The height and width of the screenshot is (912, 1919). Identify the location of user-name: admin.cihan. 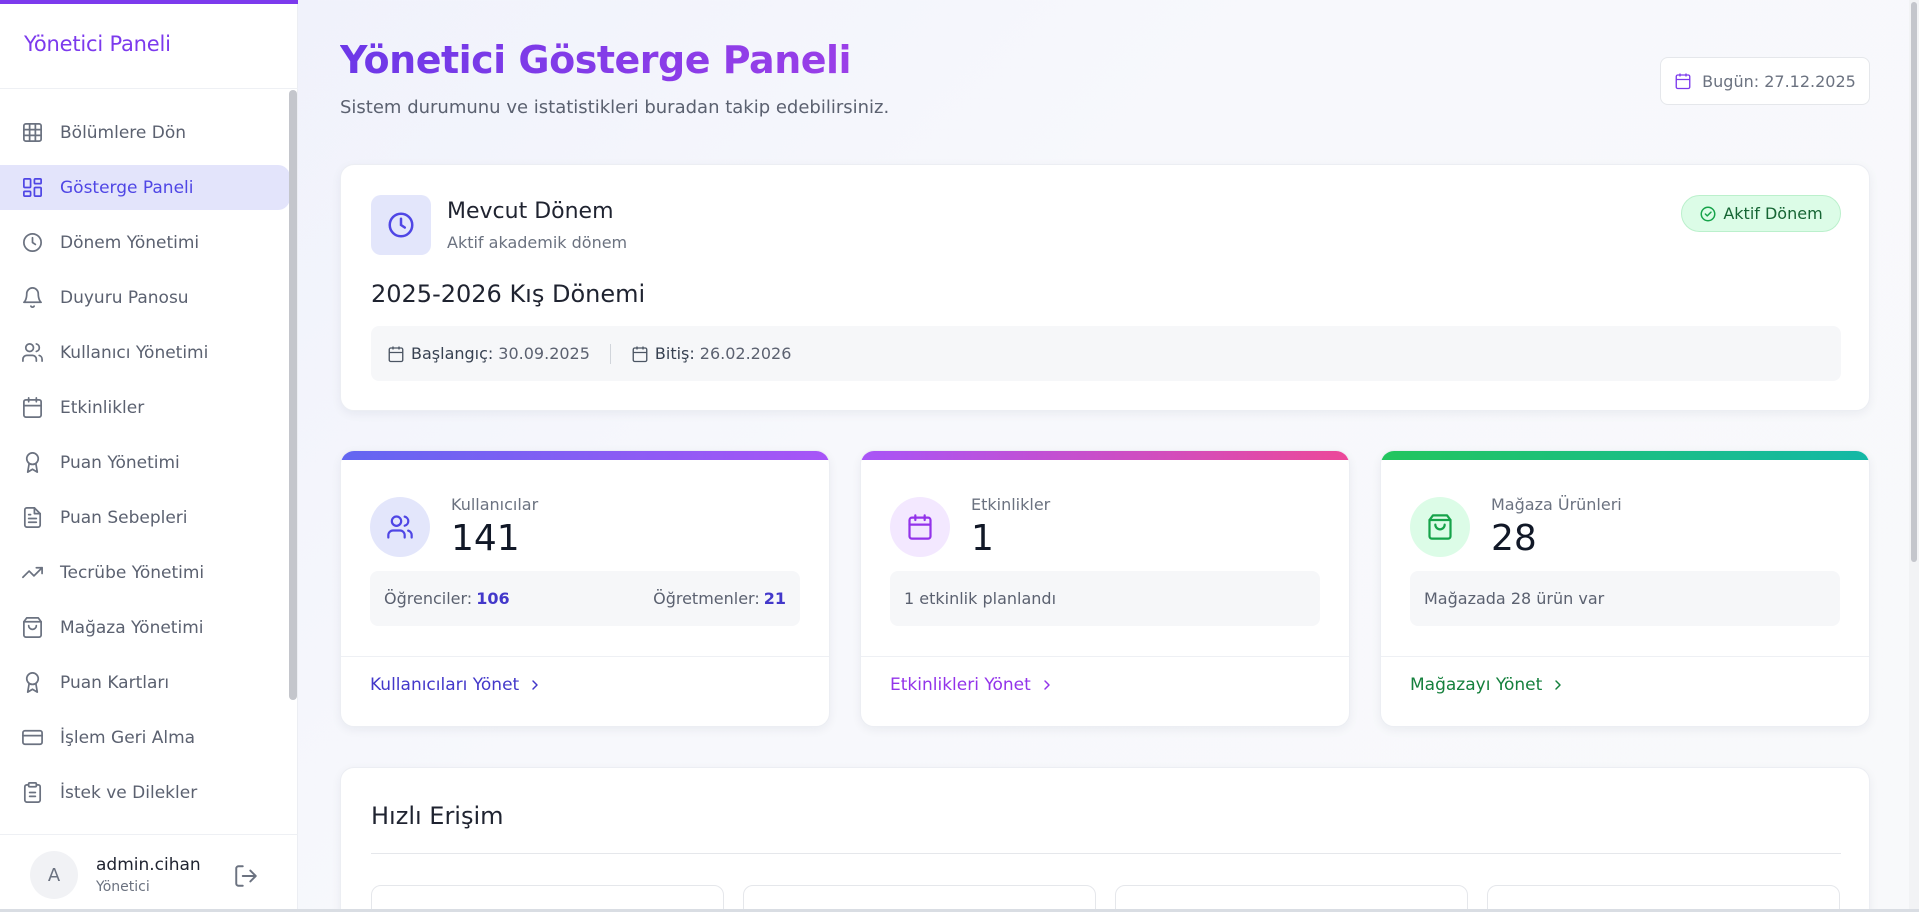
(148, 865).